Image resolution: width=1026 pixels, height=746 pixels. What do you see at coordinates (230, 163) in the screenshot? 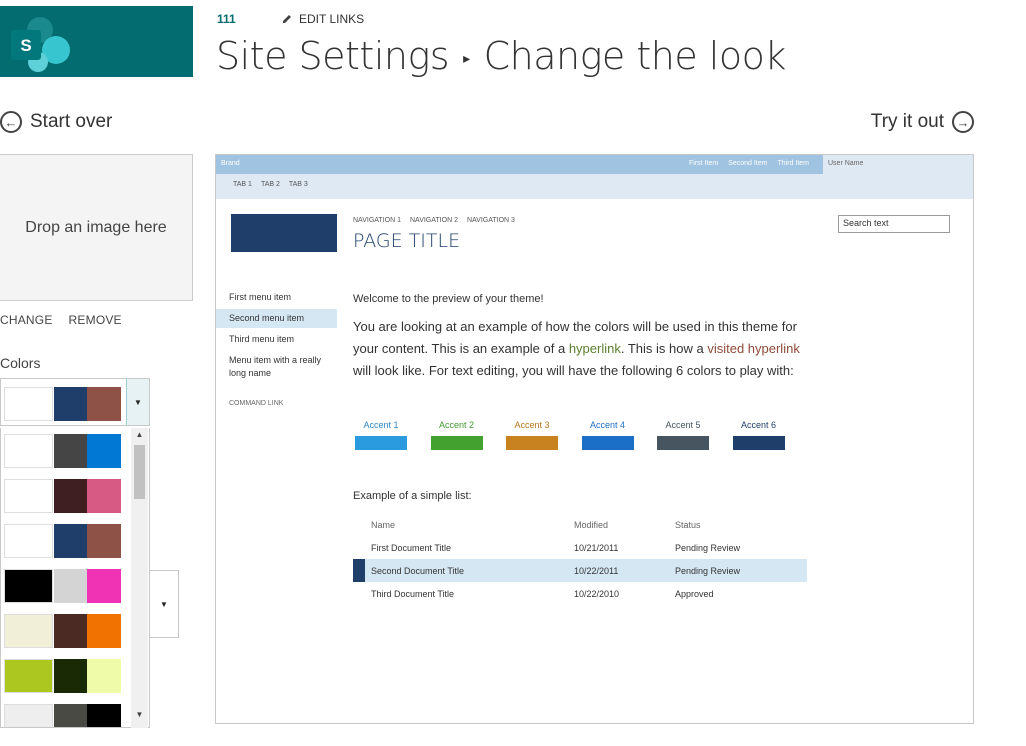
I see `preview-brand: Brand` at bounding box center [230, 163].